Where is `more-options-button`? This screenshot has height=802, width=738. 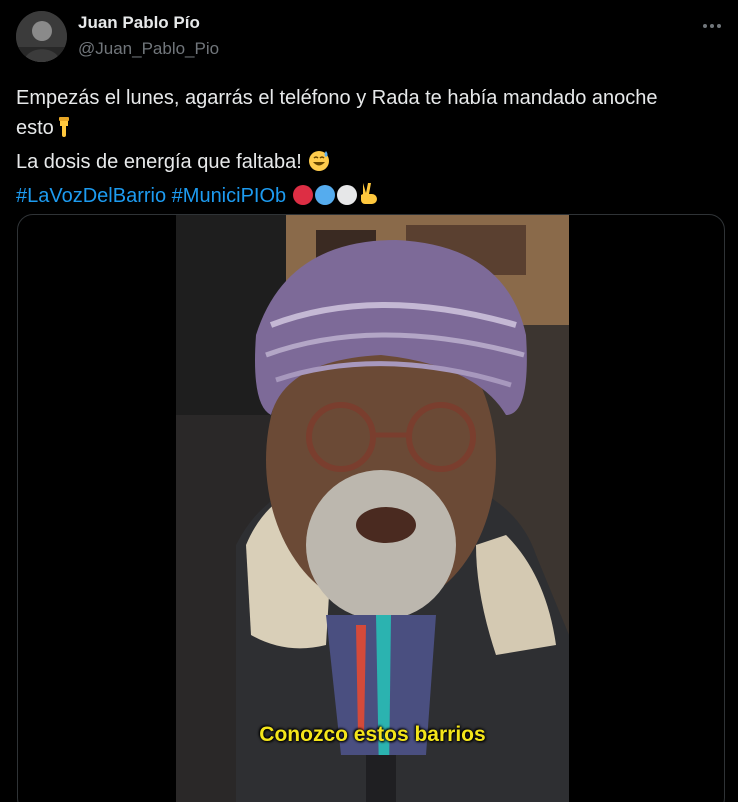 more-options-button is located at coordinates (712, 26).